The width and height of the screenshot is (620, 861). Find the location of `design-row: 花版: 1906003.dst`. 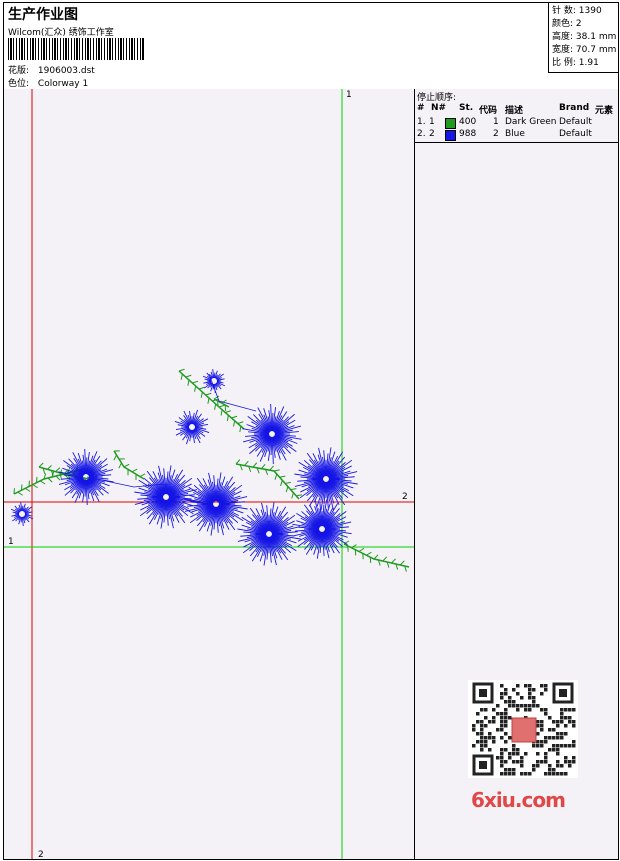

design-row: 花版: 1906003.dst is located at coordinates (51, 69).